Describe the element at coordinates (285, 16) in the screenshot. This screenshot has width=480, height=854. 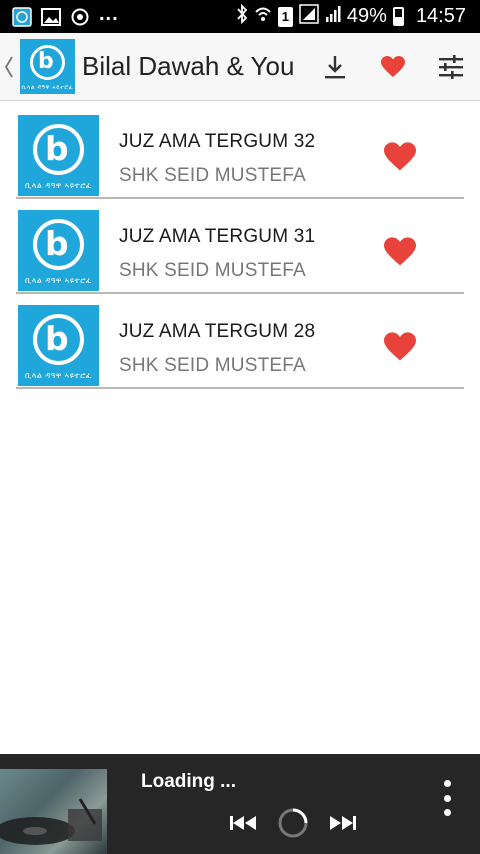
I see `sim-icon: 1` at that location.